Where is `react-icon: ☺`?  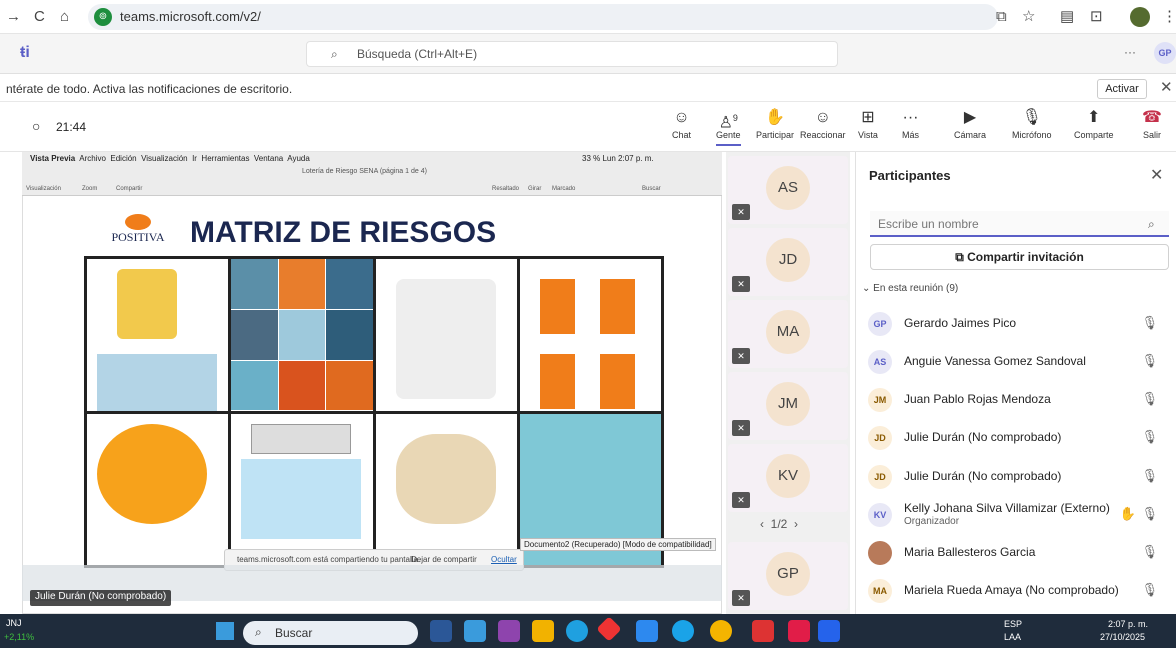 react-icon: ☺ is located at coordinates (822, 117).